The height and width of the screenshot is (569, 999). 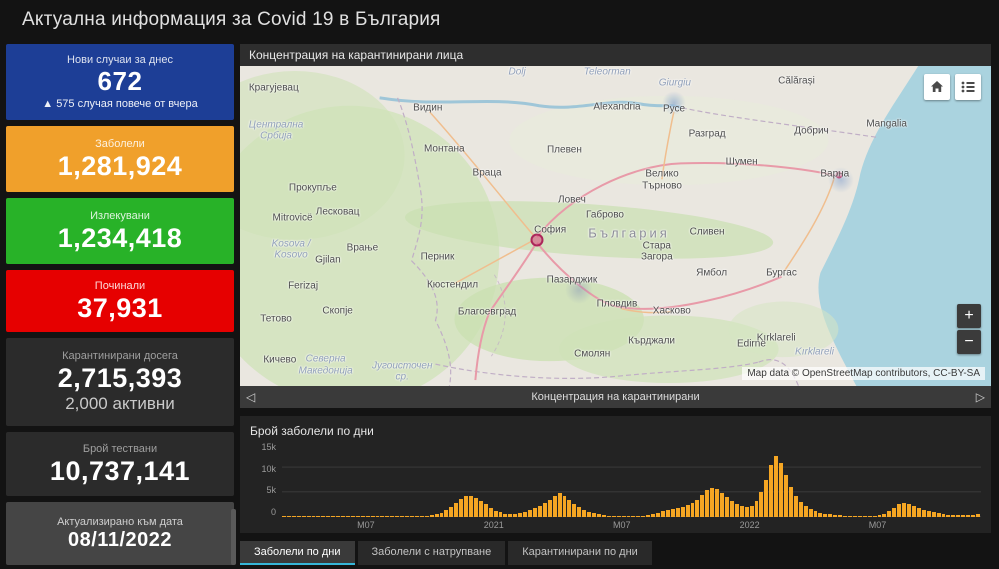 I want to click on legend-icon, so click(x=968, y=87).